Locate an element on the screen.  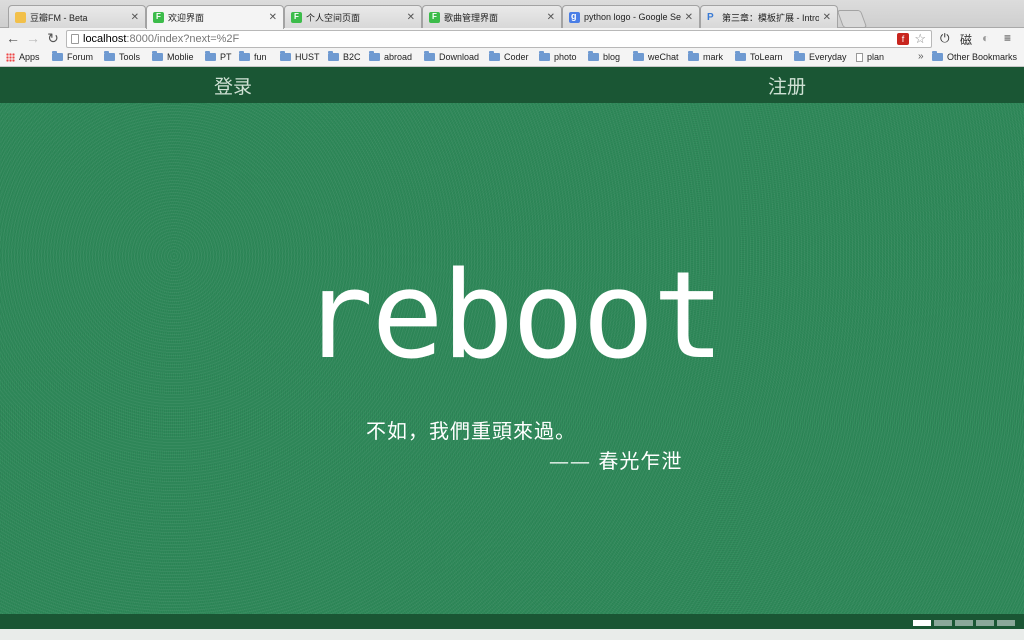
tab-label: 个人空间页面 is located at coordinates (333, 17).